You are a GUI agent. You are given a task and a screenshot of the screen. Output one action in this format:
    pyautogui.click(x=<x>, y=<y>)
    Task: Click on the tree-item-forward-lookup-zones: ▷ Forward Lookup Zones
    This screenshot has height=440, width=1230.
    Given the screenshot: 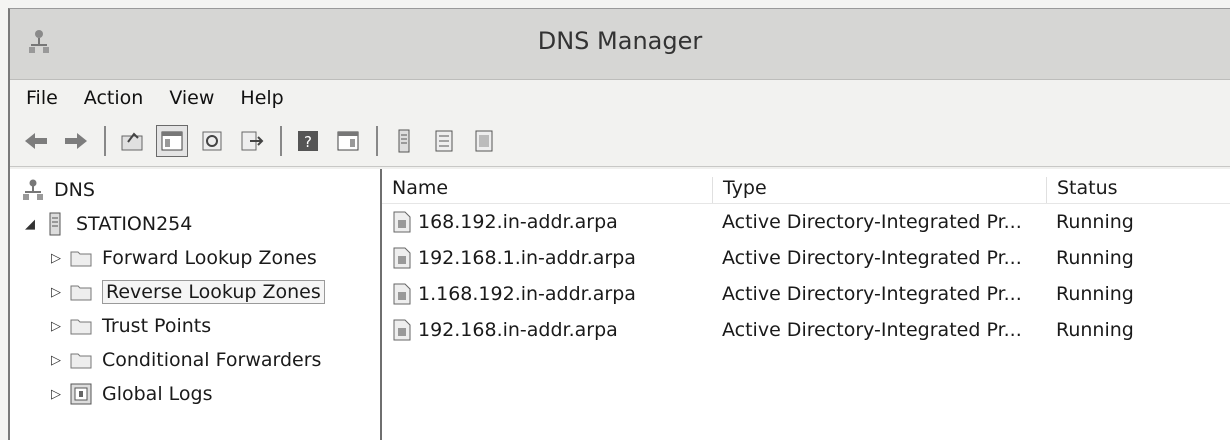 What is the action you would take?
    pyautogui.click(x=195, y=258)
    